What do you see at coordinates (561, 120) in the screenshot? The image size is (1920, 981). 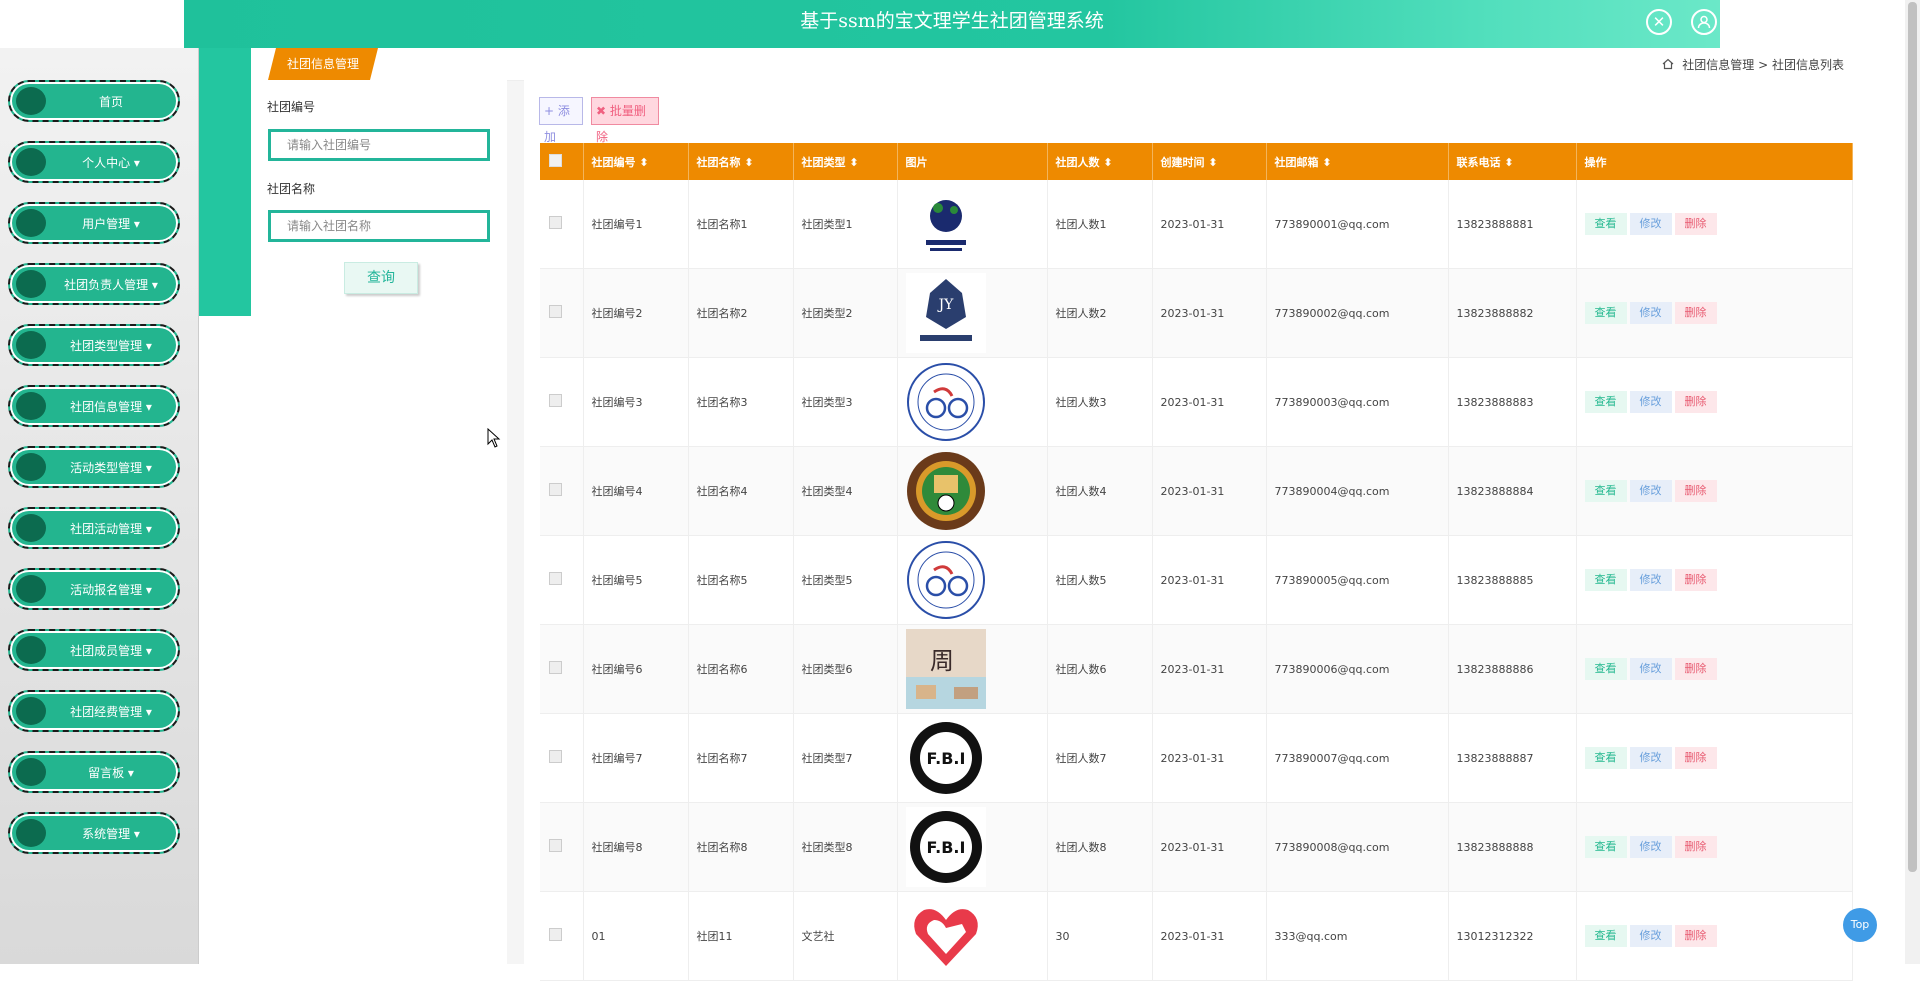 I see `add-button: + 添加` at bounding box center [561, 120].